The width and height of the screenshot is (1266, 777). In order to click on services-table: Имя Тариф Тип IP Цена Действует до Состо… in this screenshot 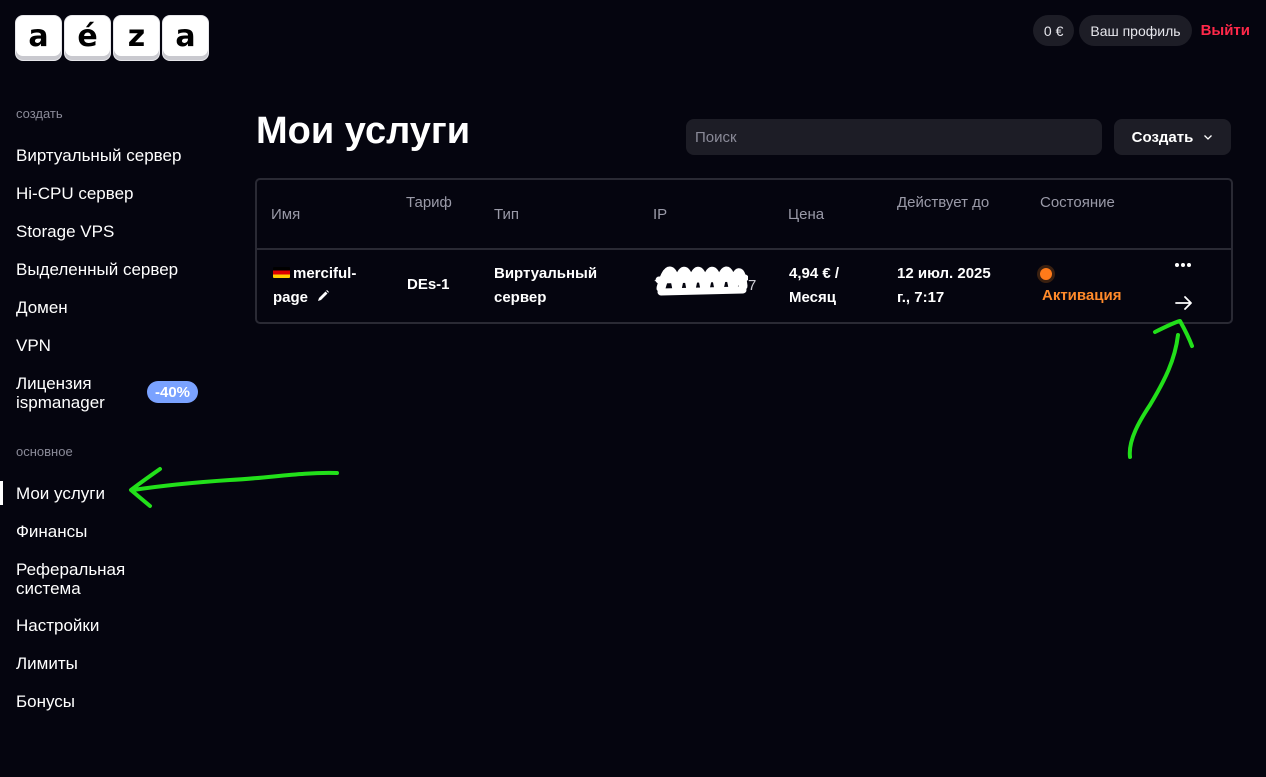, I will do `click(744, 251)`.